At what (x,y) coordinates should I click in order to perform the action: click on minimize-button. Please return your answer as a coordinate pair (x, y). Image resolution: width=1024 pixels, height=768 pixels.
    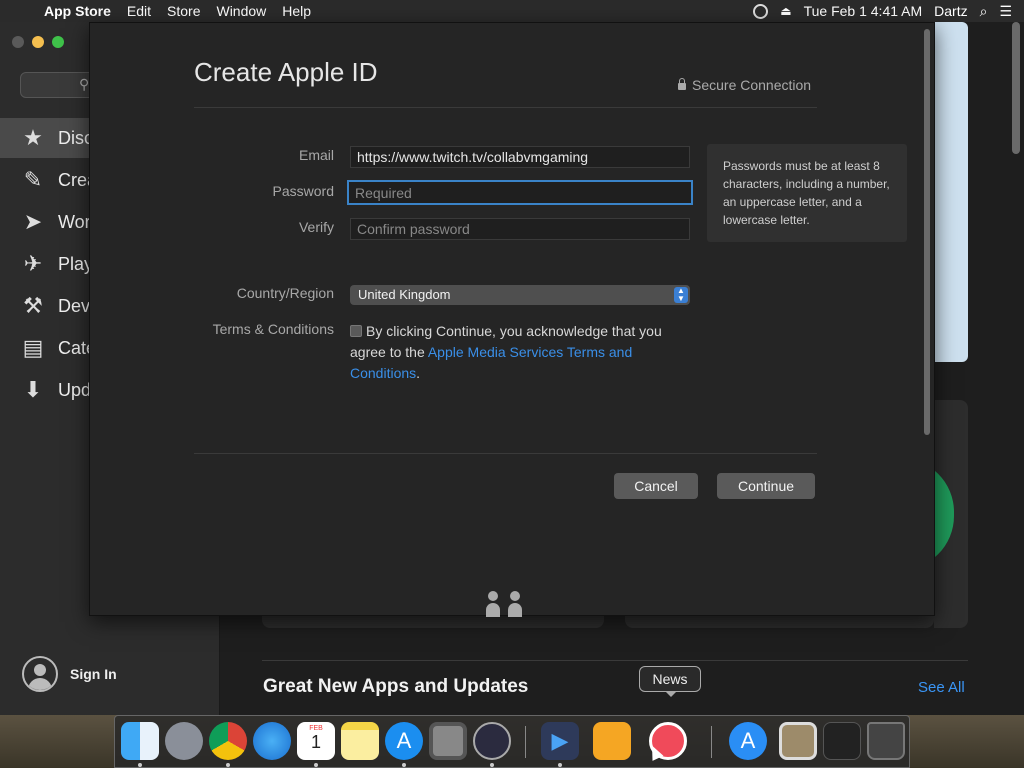
    Looking at the image, I should click on (38, 42).